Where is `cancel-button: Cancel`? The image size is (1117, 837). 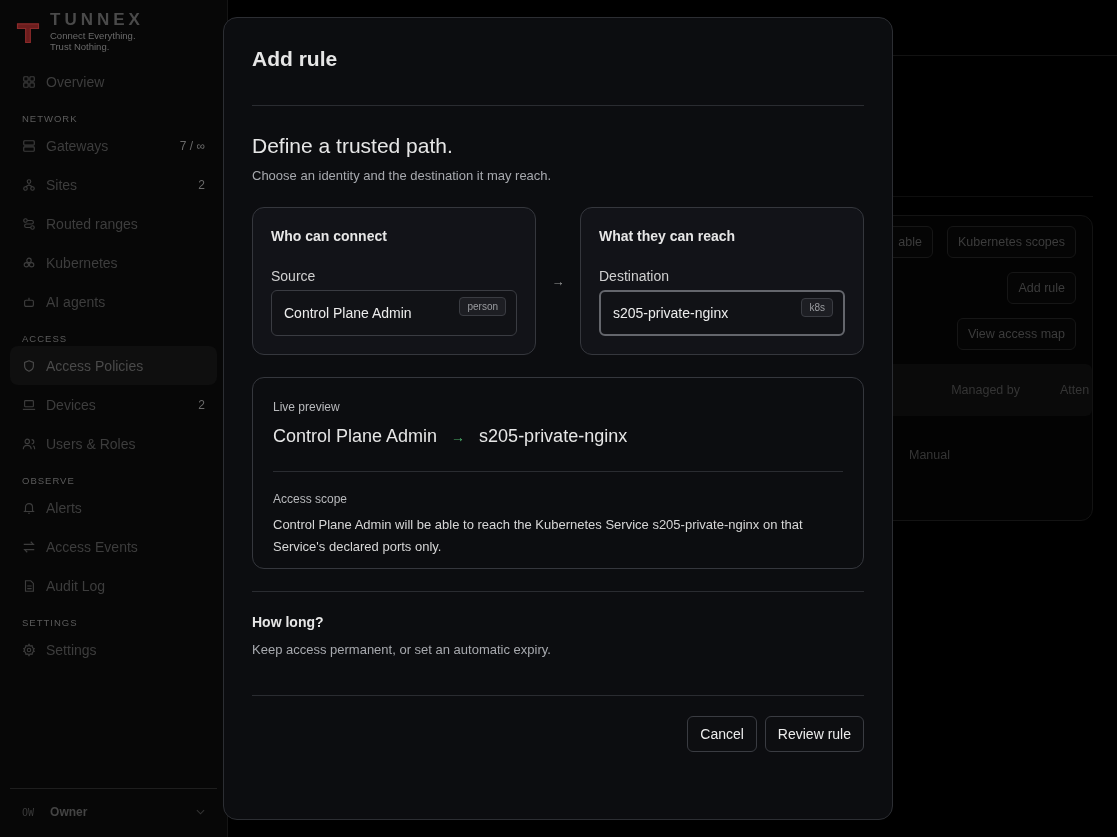 cancel-button: Cancel is located at coordinates (722, 734).